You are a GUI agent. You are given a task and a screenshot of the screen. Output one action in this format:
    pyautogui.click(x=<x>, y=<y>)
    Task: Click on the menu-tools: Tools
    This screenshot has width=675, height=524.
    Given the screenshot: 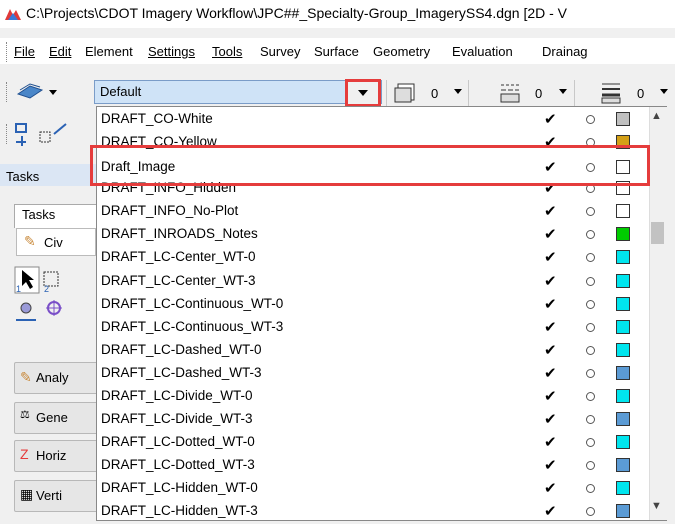 What is the action you would take?
    pyautogui.click(x=227, y=51)
    